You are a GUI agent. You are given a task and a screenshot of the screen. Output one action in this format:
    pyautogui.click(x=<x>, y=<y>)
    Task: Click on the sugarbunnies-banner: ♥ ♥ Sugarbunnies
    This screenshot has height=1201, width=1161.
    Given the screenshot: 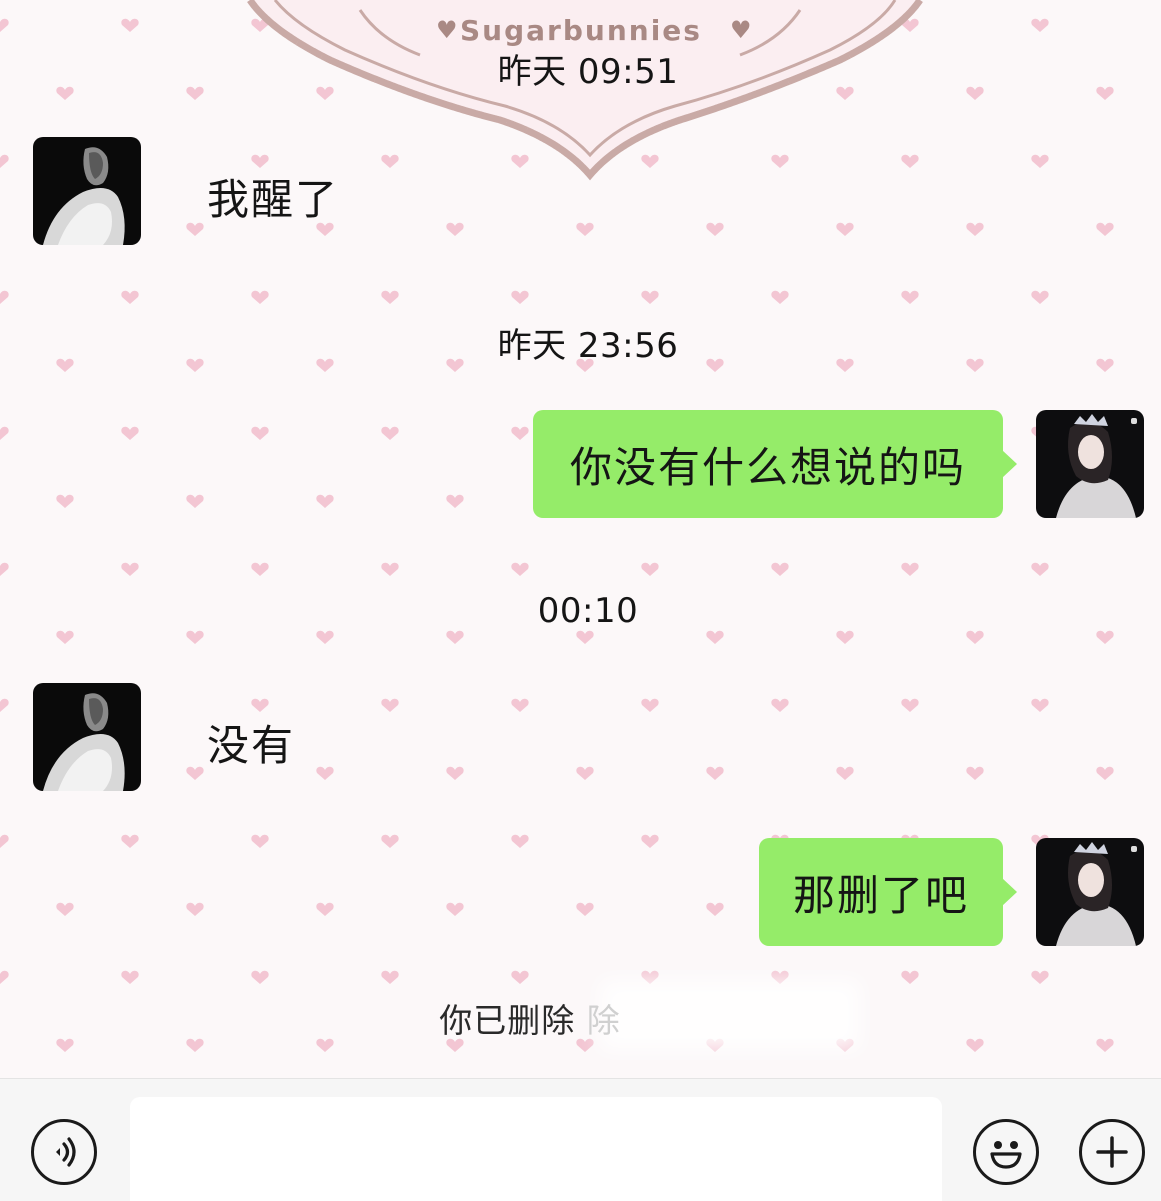 What is the action you would take?
    pyautogui.click(x=585, y=90)
    